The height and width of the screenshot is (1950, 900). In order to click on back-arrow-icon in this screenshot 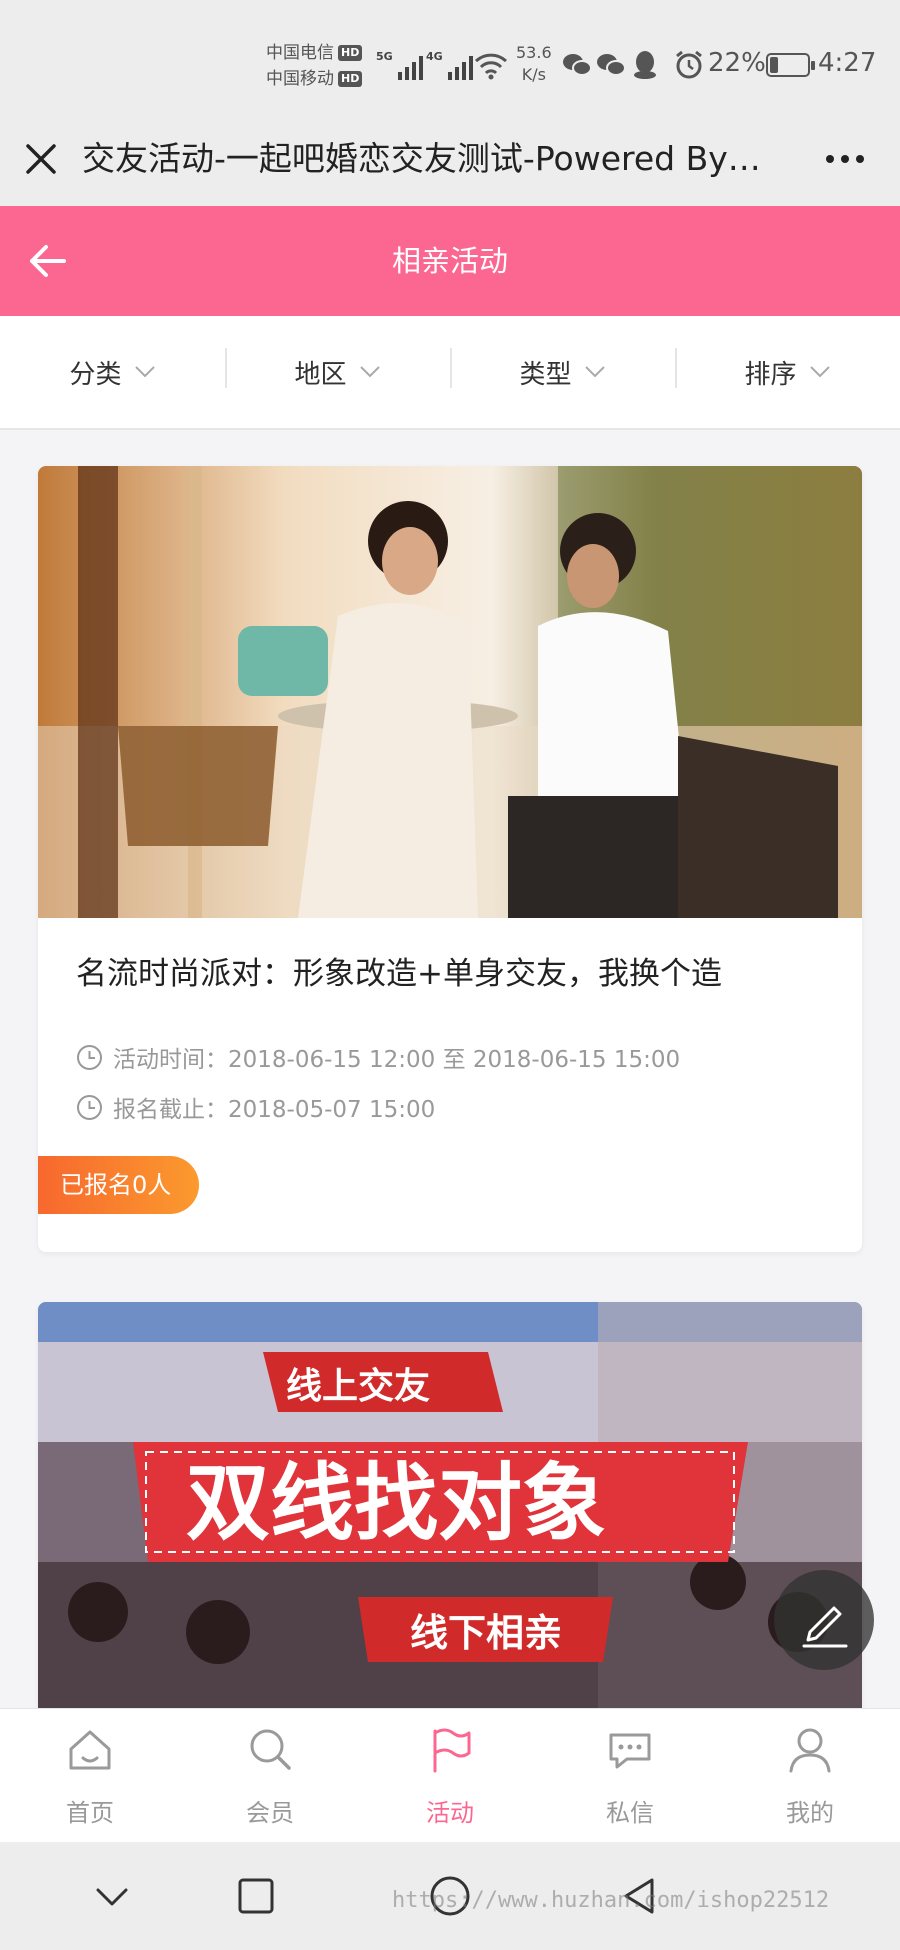, I will do `click(48, 261)`.